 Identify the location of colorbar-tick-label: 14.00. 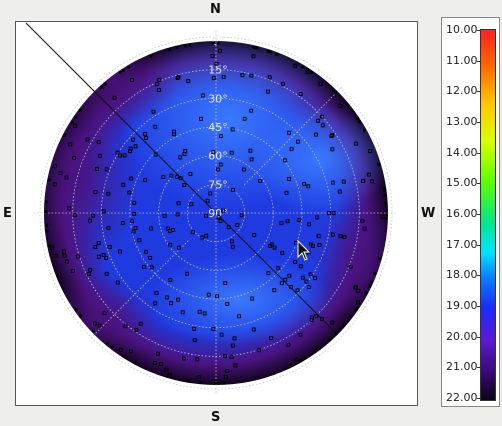
(462, 152).